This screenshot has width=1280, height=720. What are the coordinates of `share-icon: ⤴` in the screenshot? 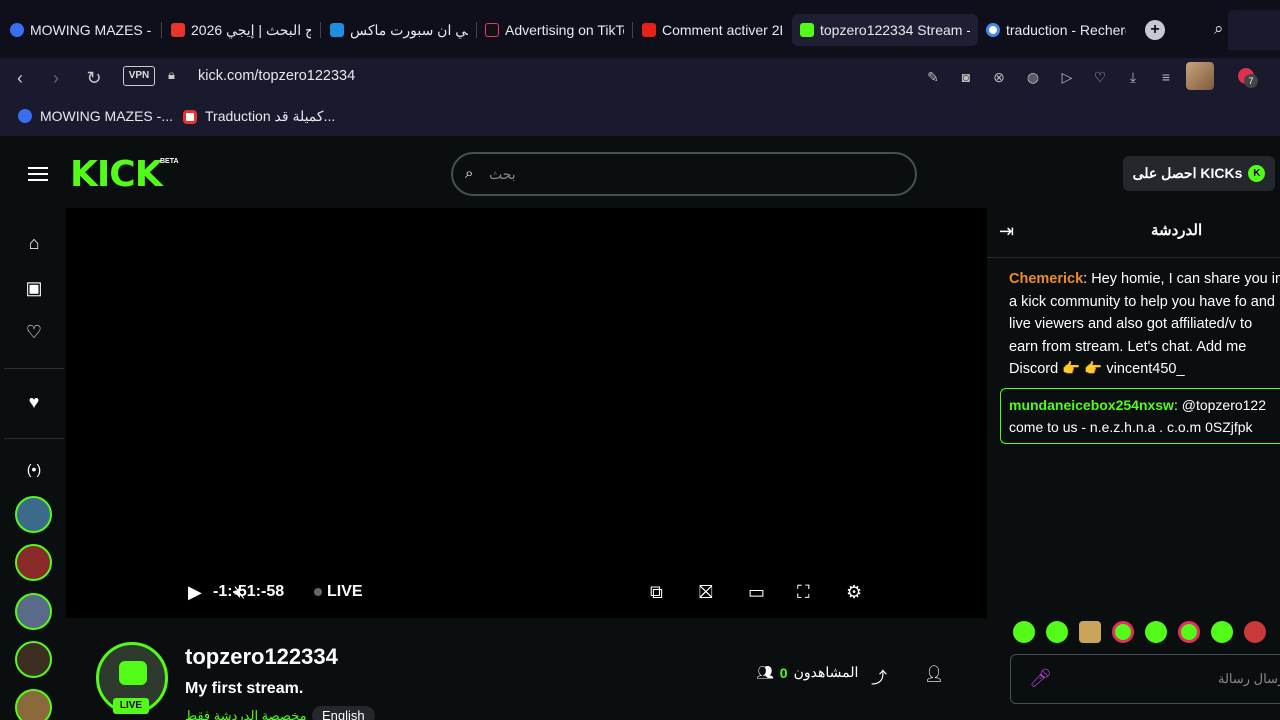 It's located at (879, 676).